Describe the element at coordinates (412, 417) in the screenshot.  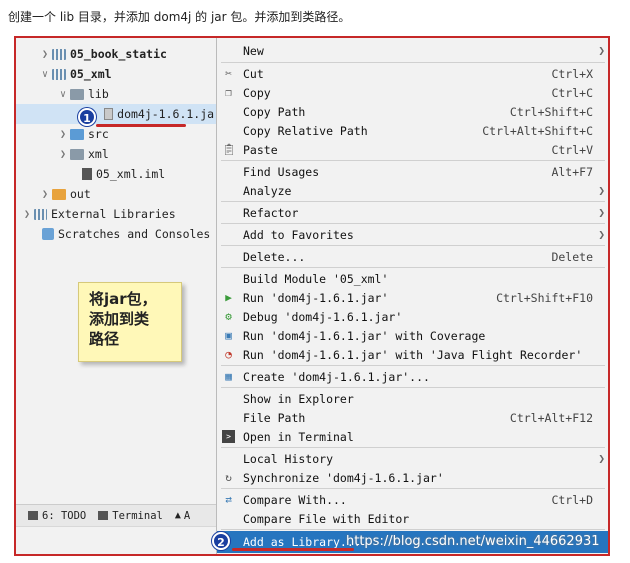
I see `menu-item-file-path: File Path Ctrl+Alt+F12` at that location.